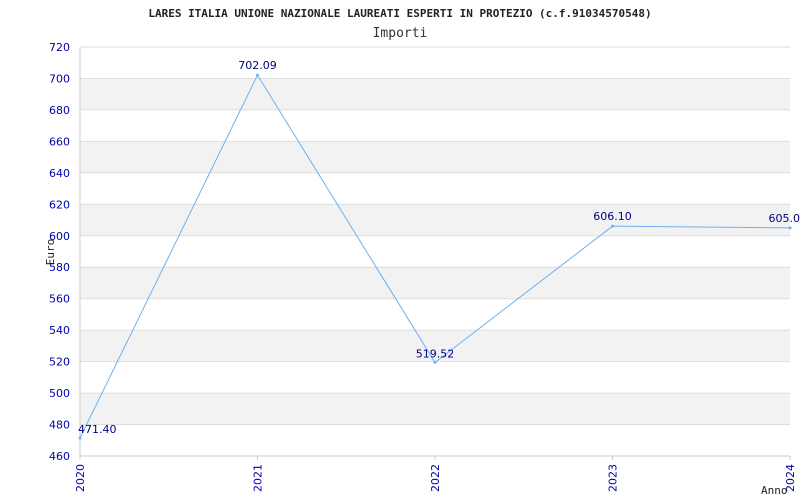  I want to click on x-tick-label: 2020, so click(80, 478).